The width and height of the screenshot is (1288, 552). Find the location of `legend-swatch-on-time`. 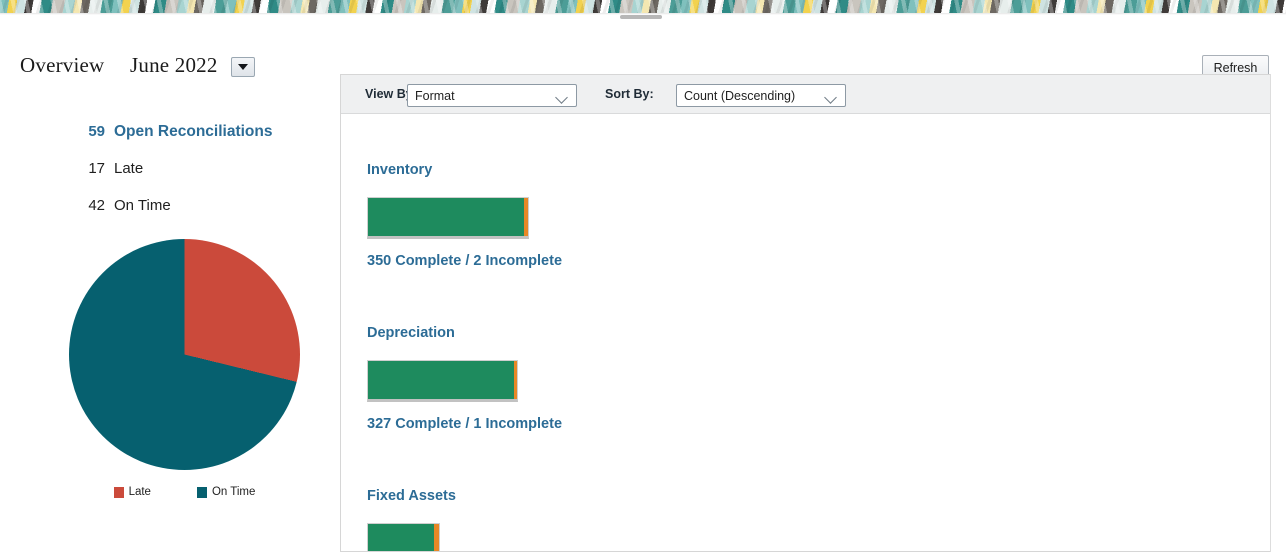

legend-swatch-on-time is located at coordinates (201, 492).